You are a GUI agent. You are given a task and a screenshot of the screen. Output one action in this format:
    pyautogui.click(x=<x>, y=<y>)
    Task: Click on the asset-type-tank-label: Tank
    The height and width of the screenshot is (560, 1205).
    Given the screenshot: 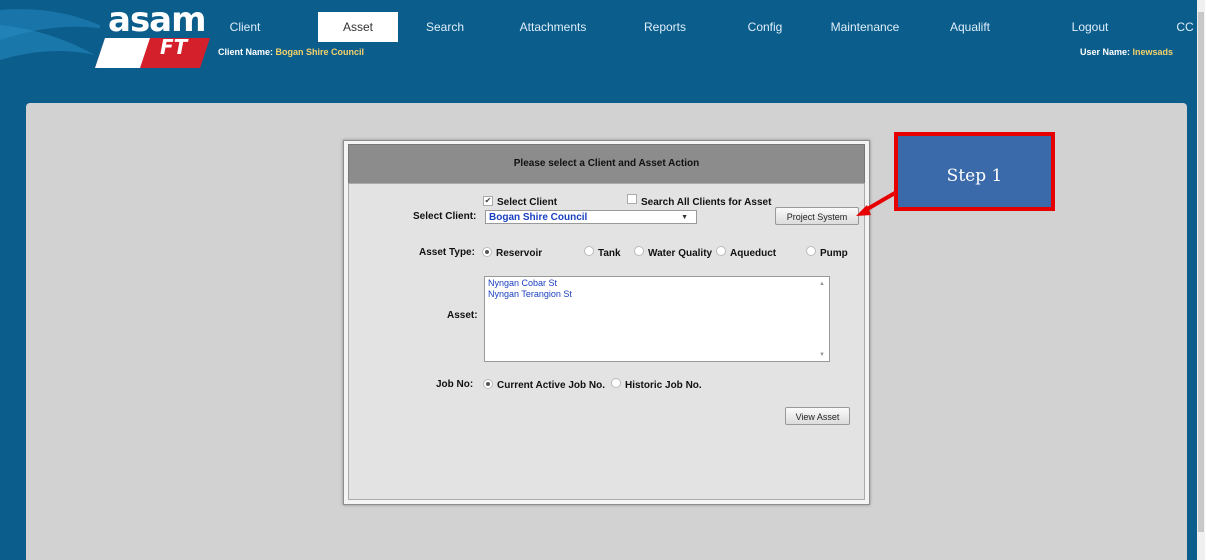 What is the action you would take?
    pyautogui.click(x=609, y=253)
    